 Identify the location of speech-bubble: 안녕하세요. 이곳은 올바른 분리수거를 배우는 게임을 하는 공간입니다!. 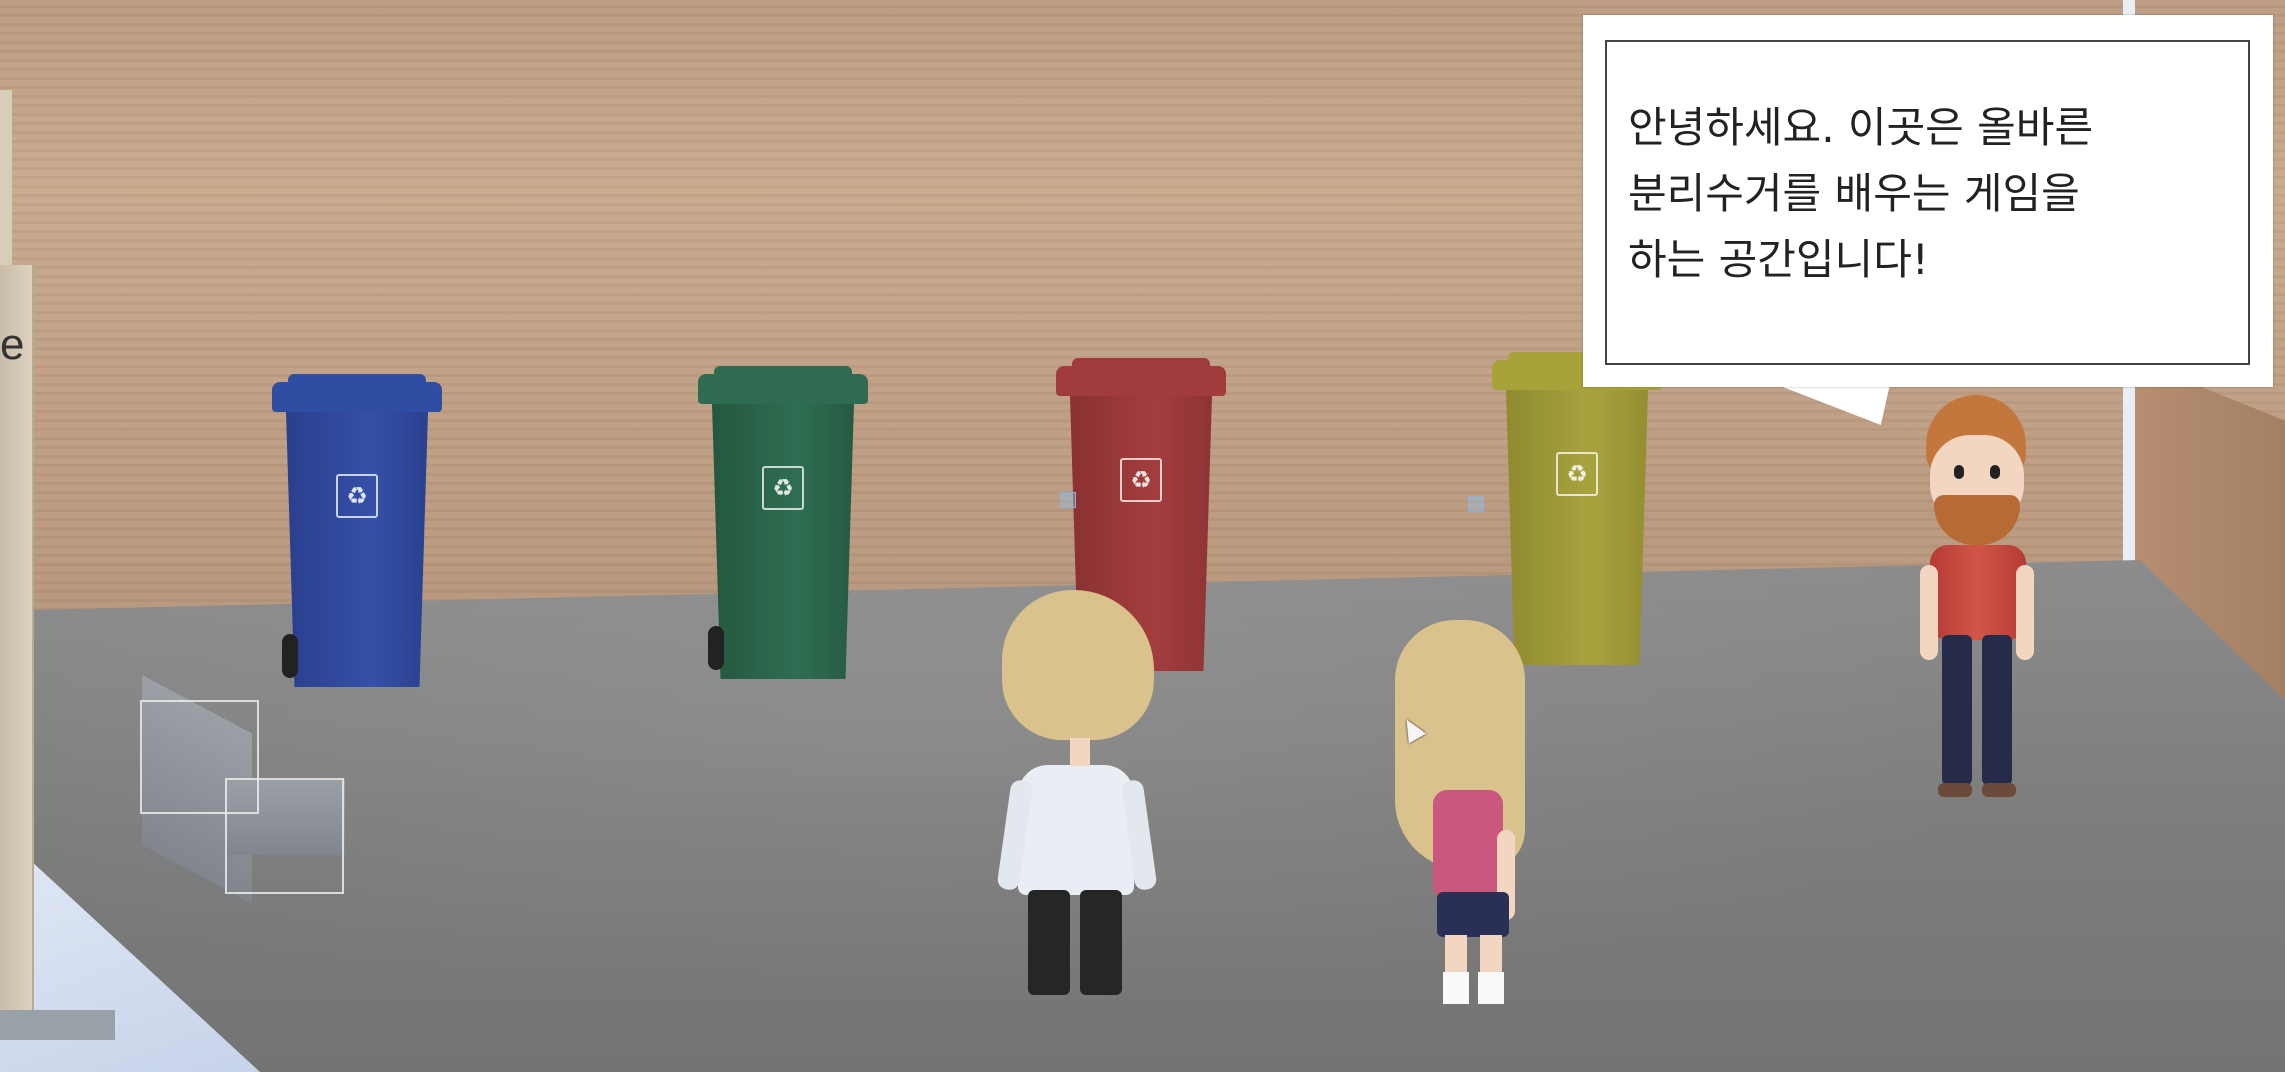
(1928, 201).